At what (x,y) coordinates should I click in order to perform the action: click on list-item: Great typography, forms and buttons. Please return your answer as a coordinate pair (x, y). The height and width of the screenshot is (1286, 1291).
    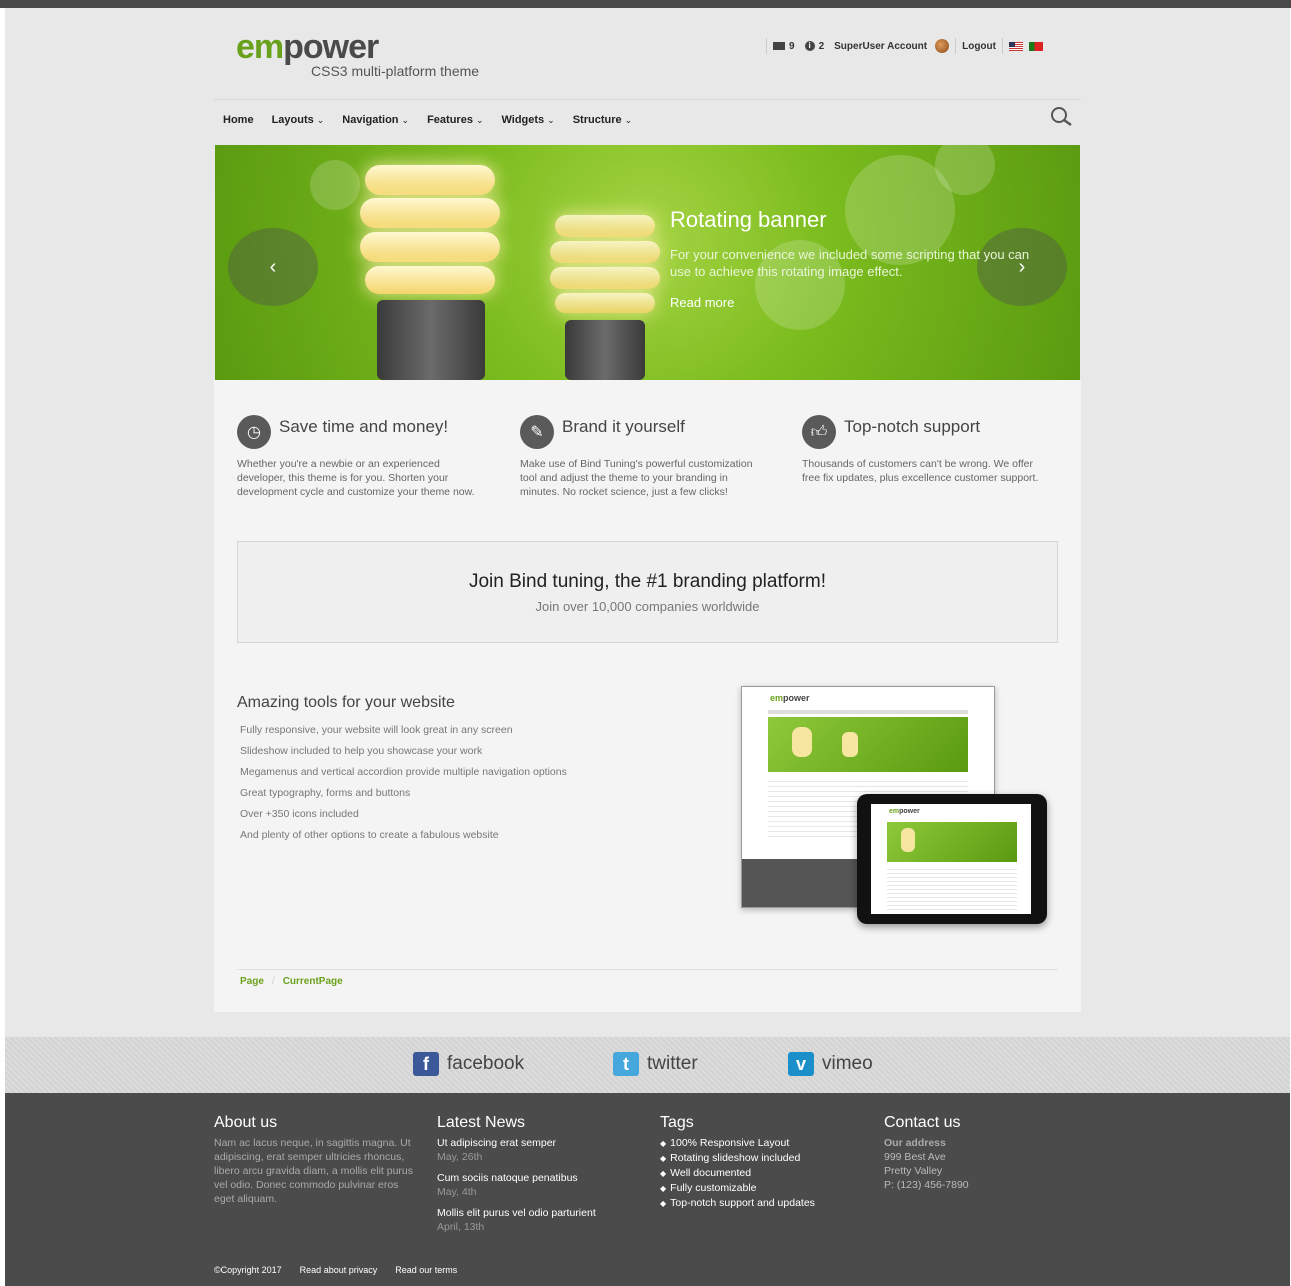
    Looking at the image, I should click on (325, 793).